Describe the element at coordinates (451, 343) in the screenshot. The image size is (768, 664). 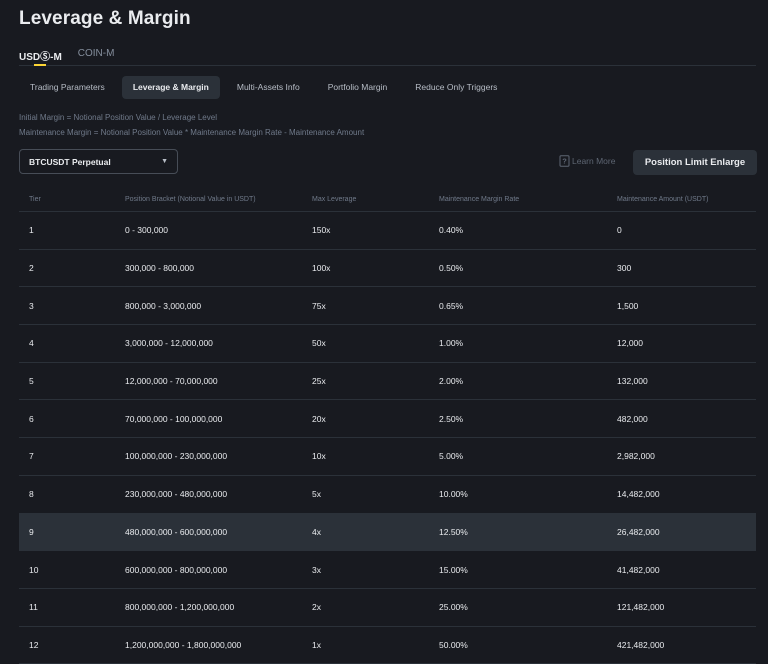
I see `cell-maintenance-margin-rate: 1.00%` at that location.